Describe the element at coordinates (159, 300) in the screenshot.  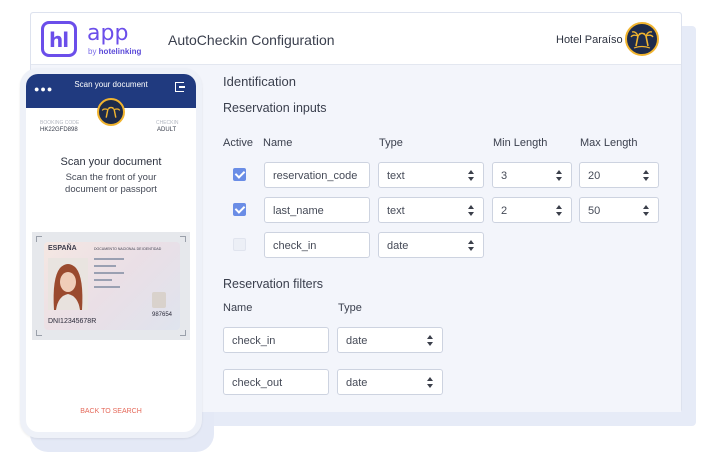
I see `id-mini-photo` at that location.